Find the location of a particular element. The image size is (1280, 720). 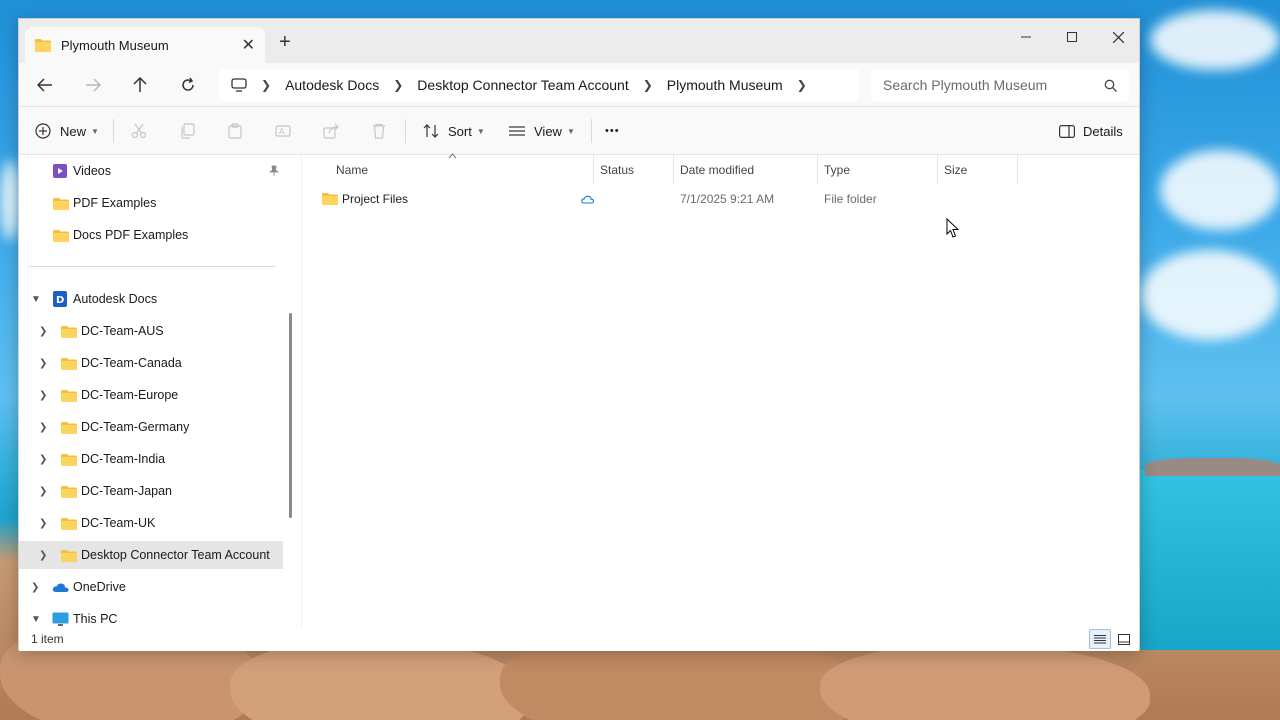

copy-button is located at coordinates (187, 131).